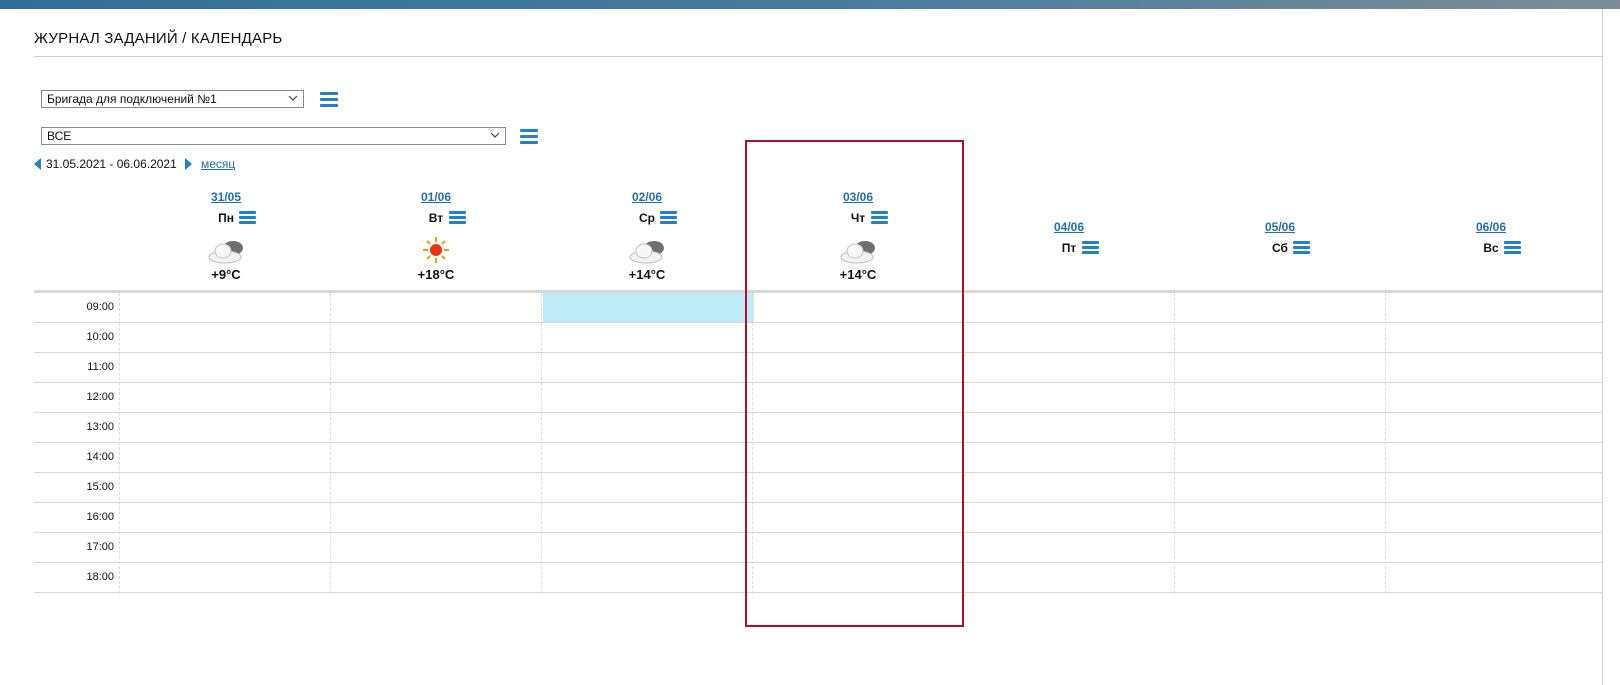  Describe the element at coordinates (158, 38) in the screenshot. I see `page-title: ЖУРНАЛ ЗАДАНИЙ / КАЛЕНДАРЬ` at that location.